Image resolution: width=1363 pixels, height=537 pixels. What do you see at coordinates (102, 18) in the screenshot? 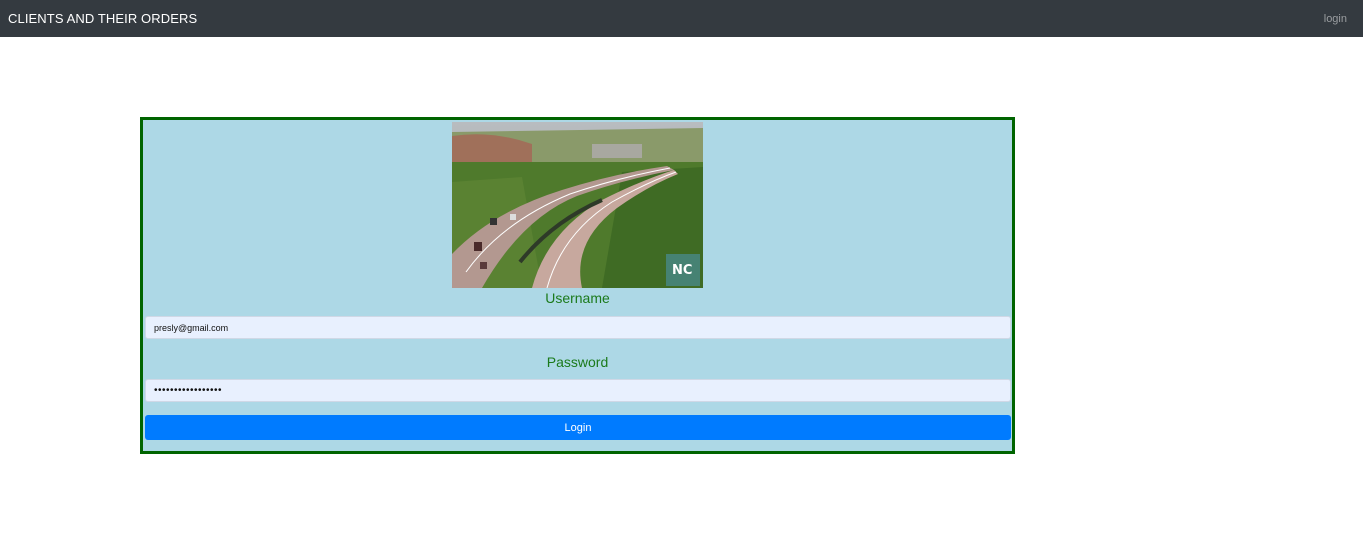
I see `brand-title: CLIENTS AND THEIR ORDERS` at bounding box center [102, 18].